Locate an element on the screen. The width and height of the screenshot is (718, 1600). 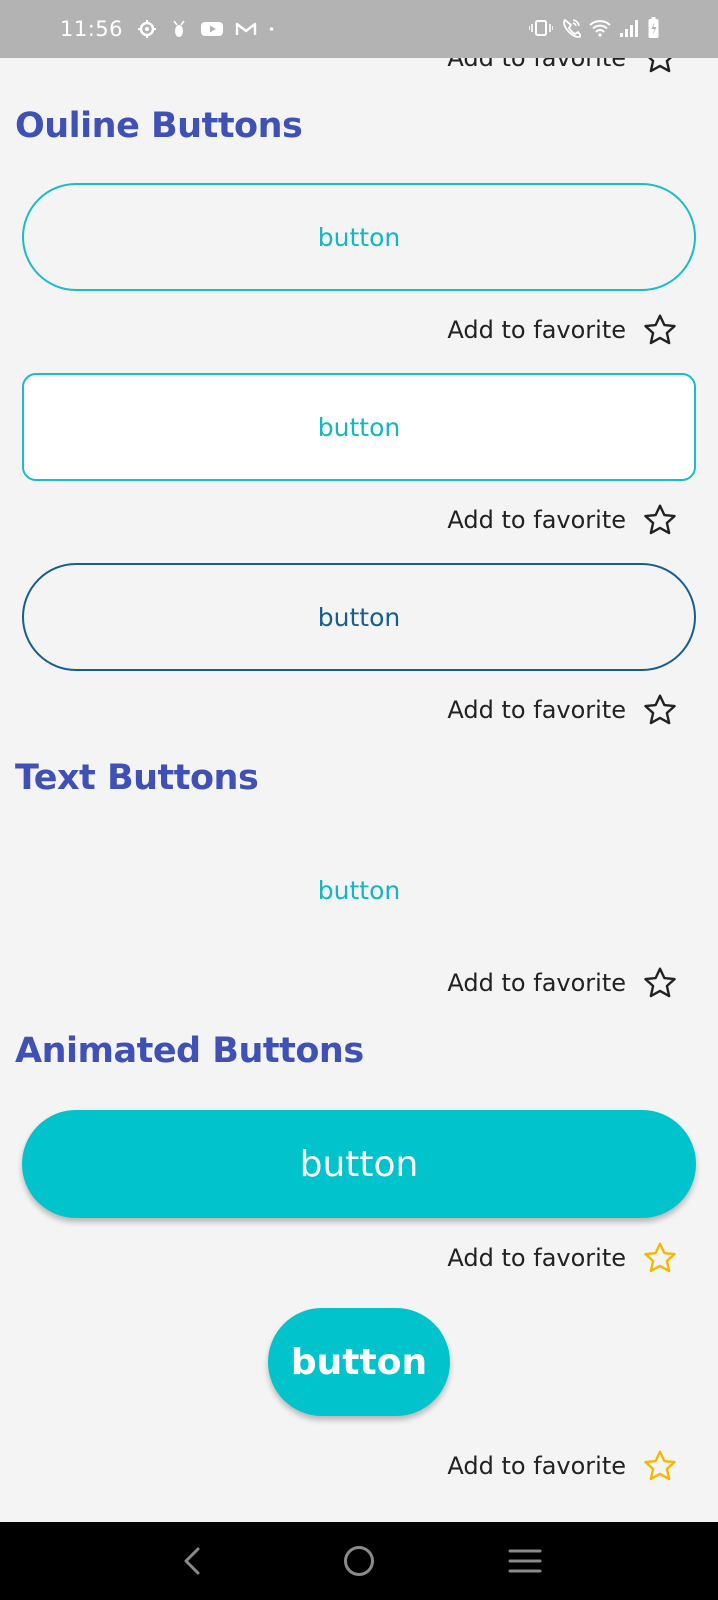
gmail-icon is located at coordinates (246, 28).